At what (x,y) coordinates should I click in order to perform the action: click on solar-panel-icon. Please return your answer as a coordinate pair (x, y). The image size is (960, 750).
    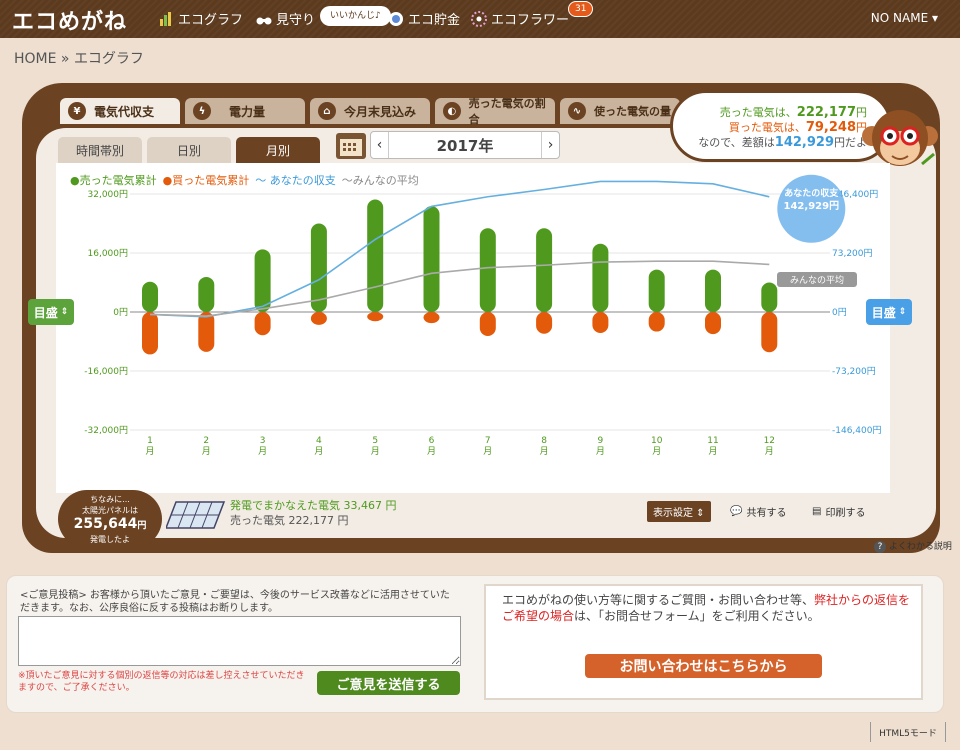
    Looking at the image, I should click on (196, 515).